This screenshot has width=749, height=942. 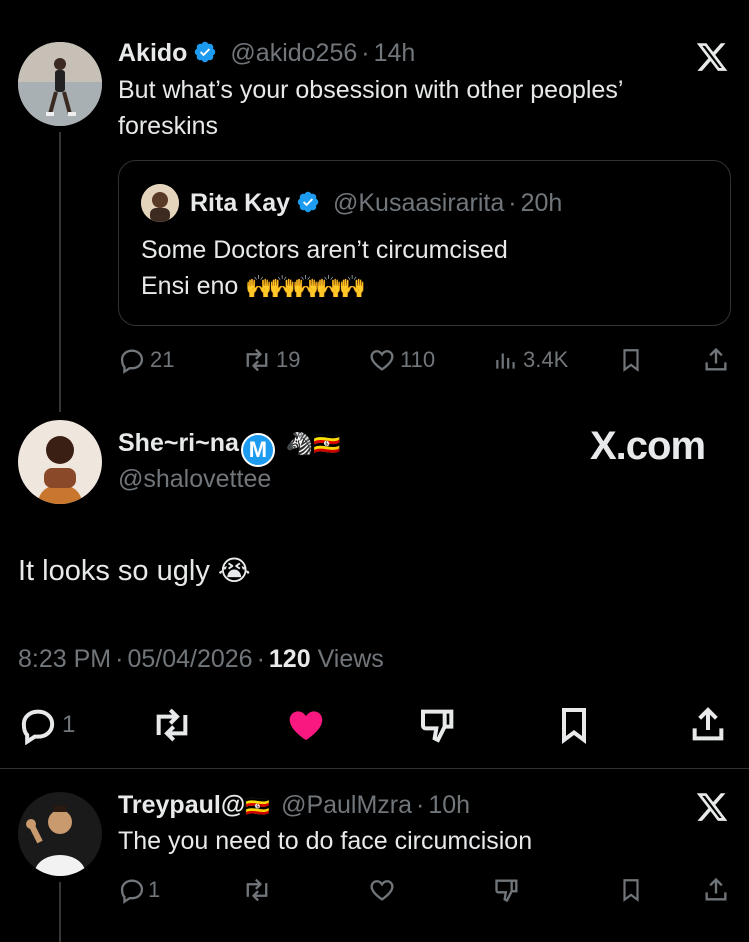 I want to click on views-count: 3.4K, so click(x=546, y=359).